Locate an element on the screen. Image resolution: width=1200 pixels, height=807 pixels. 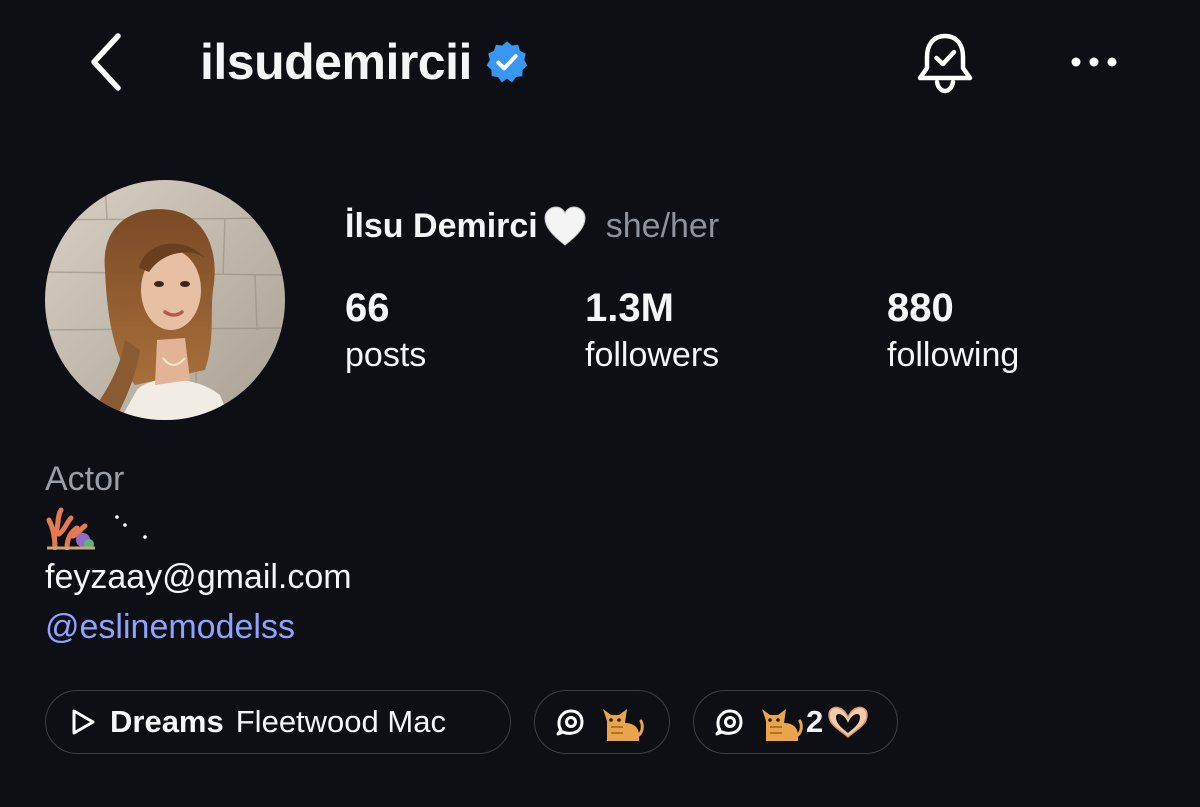
back-button is located at coordinates (106, 62).